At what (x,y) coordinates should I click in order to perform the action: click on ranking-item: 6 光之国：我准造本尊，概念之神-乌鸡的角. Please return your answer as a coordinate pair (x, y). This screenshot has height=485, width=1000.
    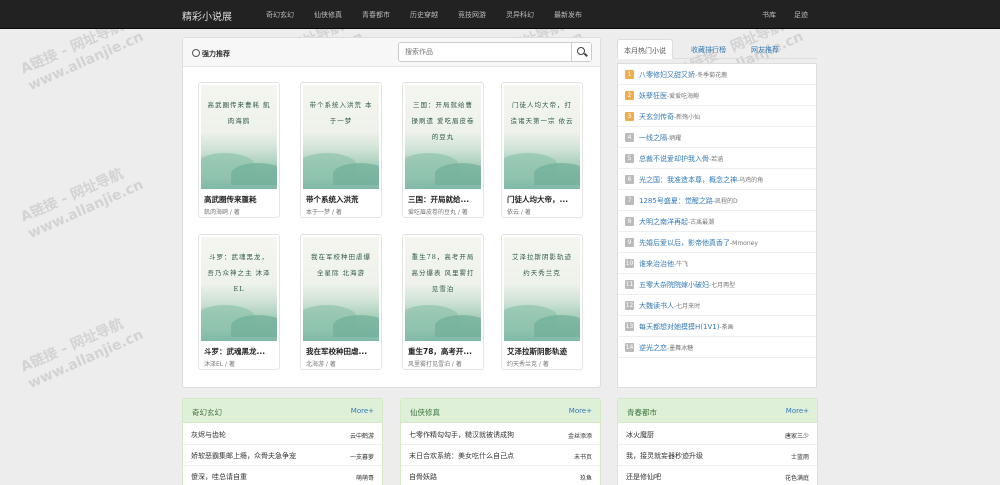
    Looking at the image, I should click on (717, 179).